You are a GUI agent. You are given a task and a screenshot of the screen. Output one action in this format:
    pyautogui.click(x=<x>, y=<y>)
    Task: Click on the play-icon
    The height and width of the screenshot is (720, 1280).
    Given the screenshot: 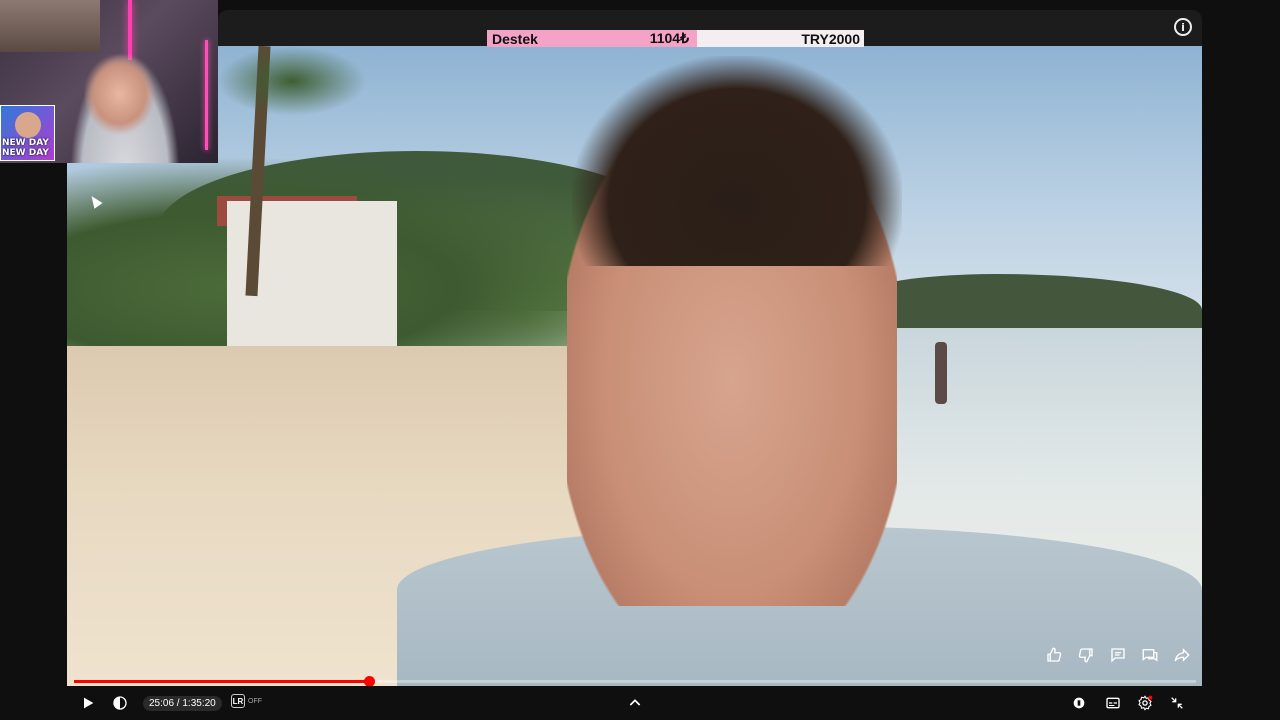 What is the action you would take?
    pyautogui.click(x=88, y=703)
    